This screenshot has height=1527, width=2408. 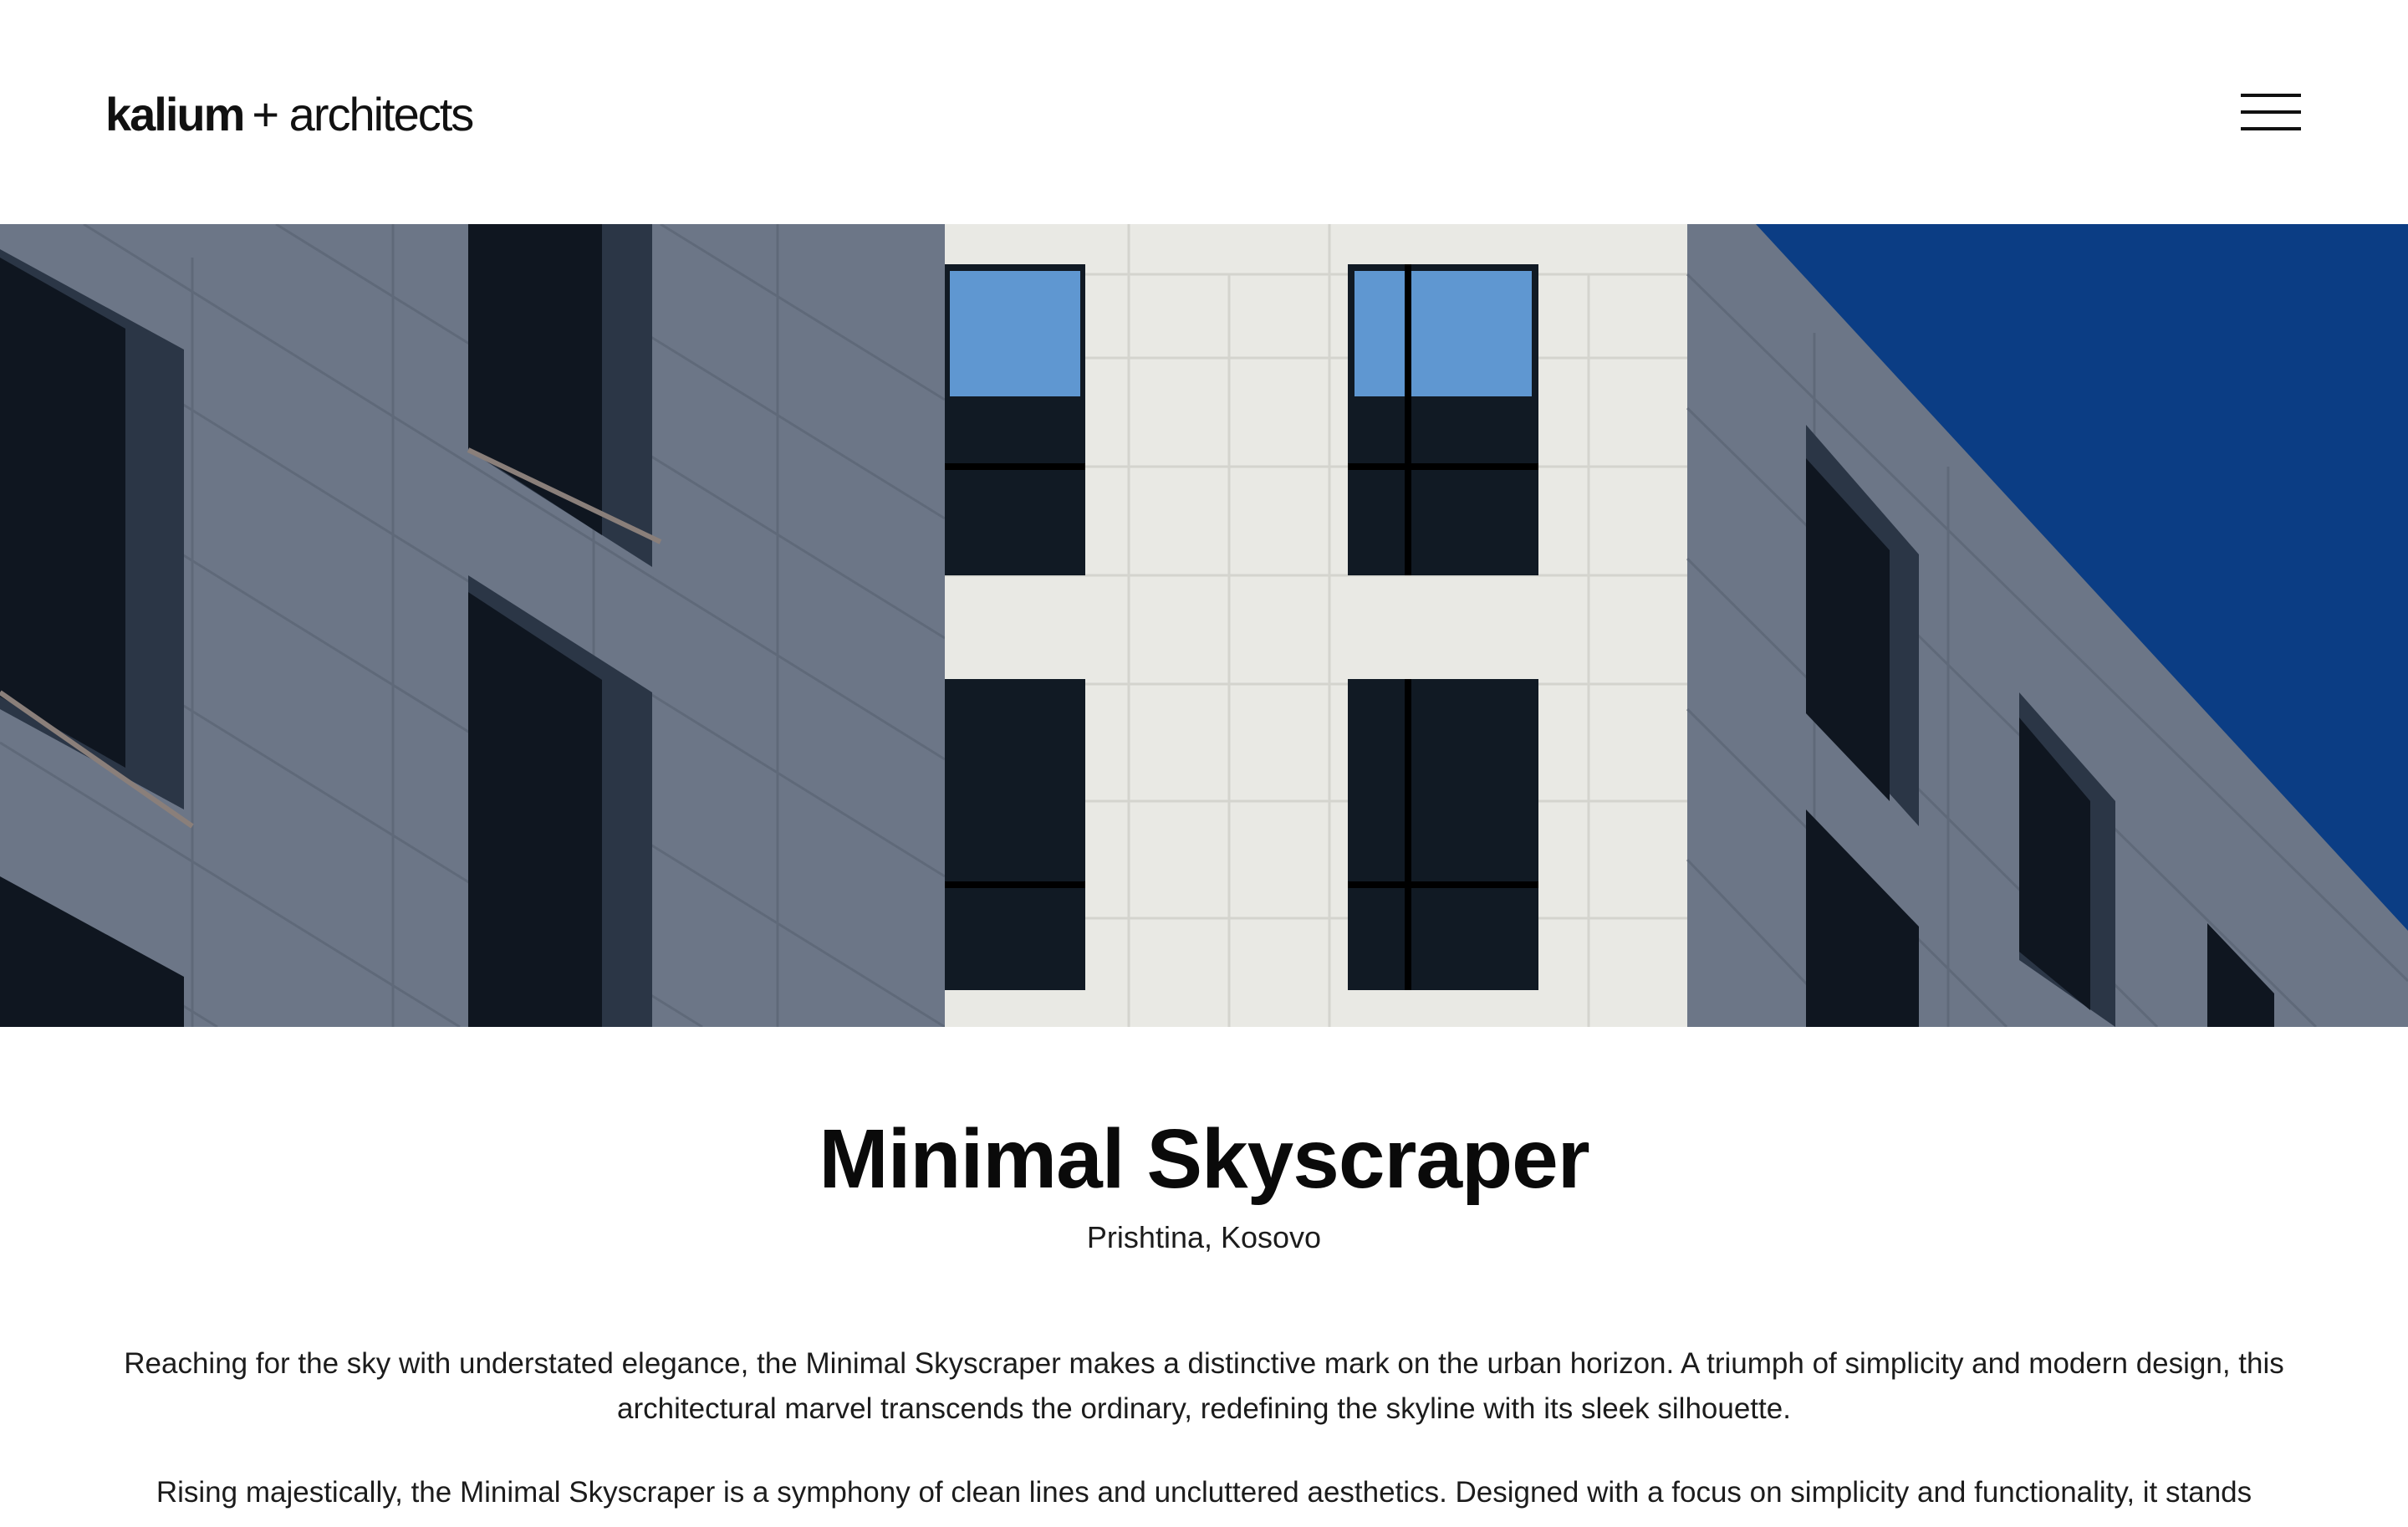 What do you see at coordinates (1204, 112) in the screenshot?
I see `site-header: kalium + architects` at bounding box center [1204, 112].